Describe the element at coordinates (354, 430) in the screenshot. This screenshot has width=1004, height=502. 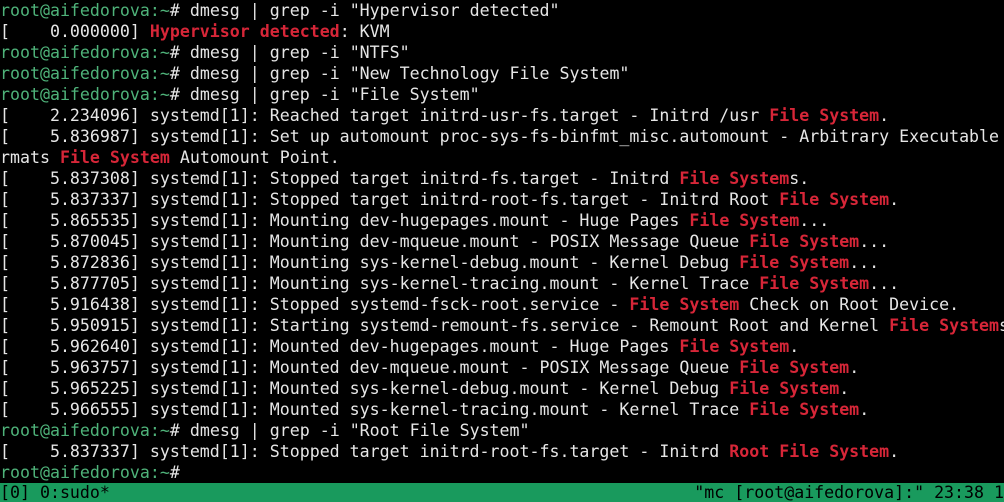
I see `command-text: dmesg | grep -i "Root File System"` at that location.